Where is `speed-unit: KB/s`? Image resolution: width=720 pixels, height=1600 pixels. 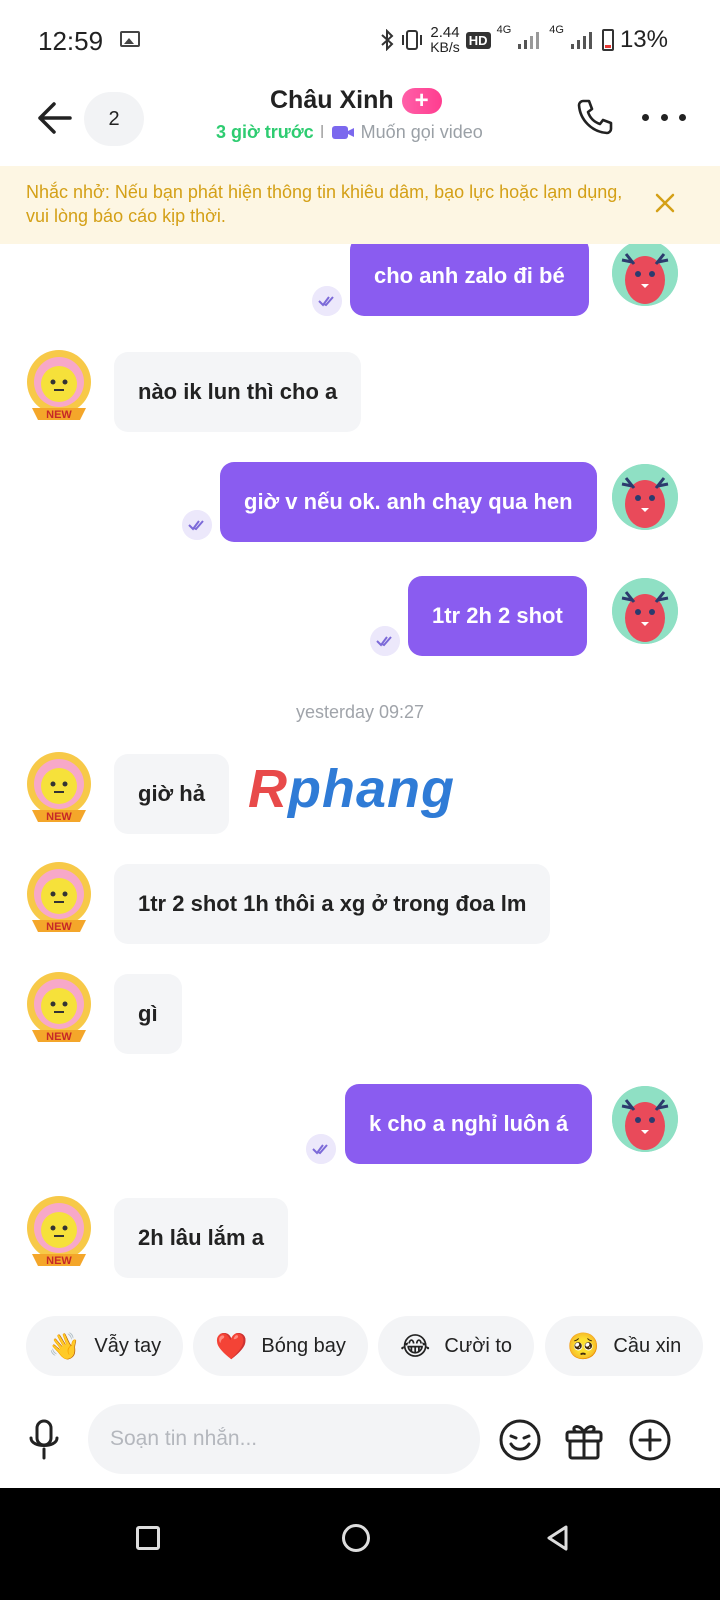
speed-unit: KB/s is located at coordinates (445, 47).